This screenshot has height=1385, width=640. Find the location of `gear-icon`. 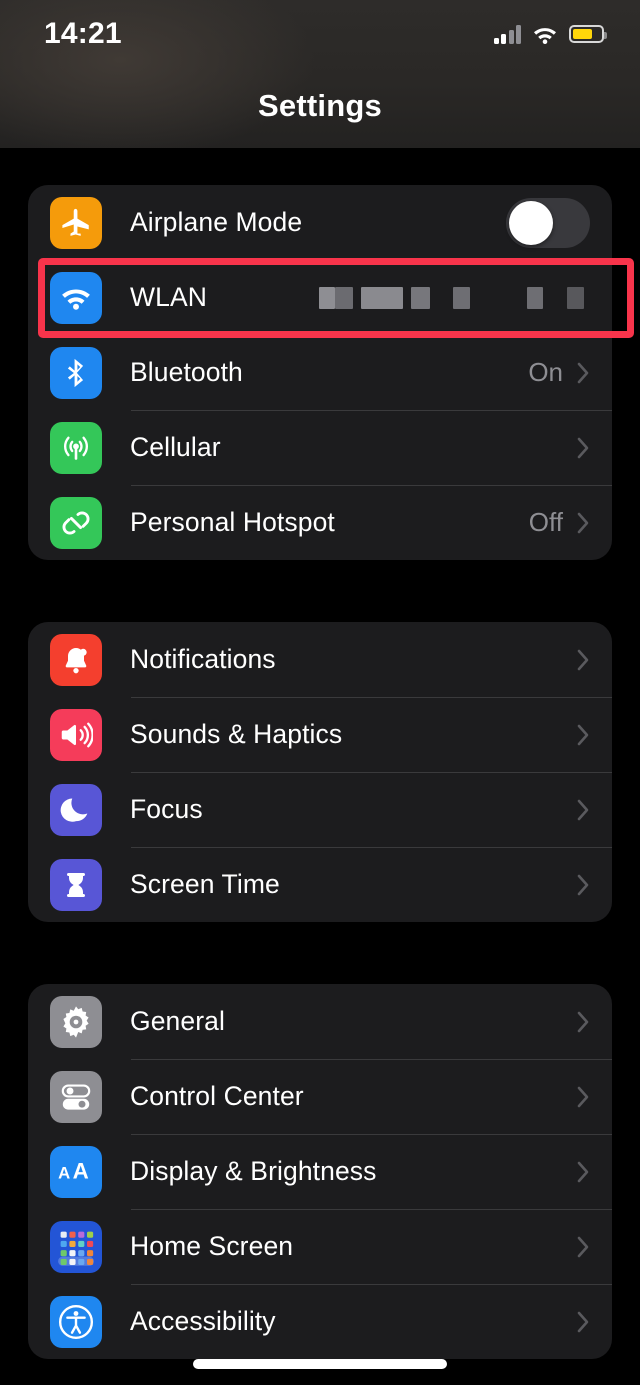

gear-icon is located at coordinates (76, 1021).